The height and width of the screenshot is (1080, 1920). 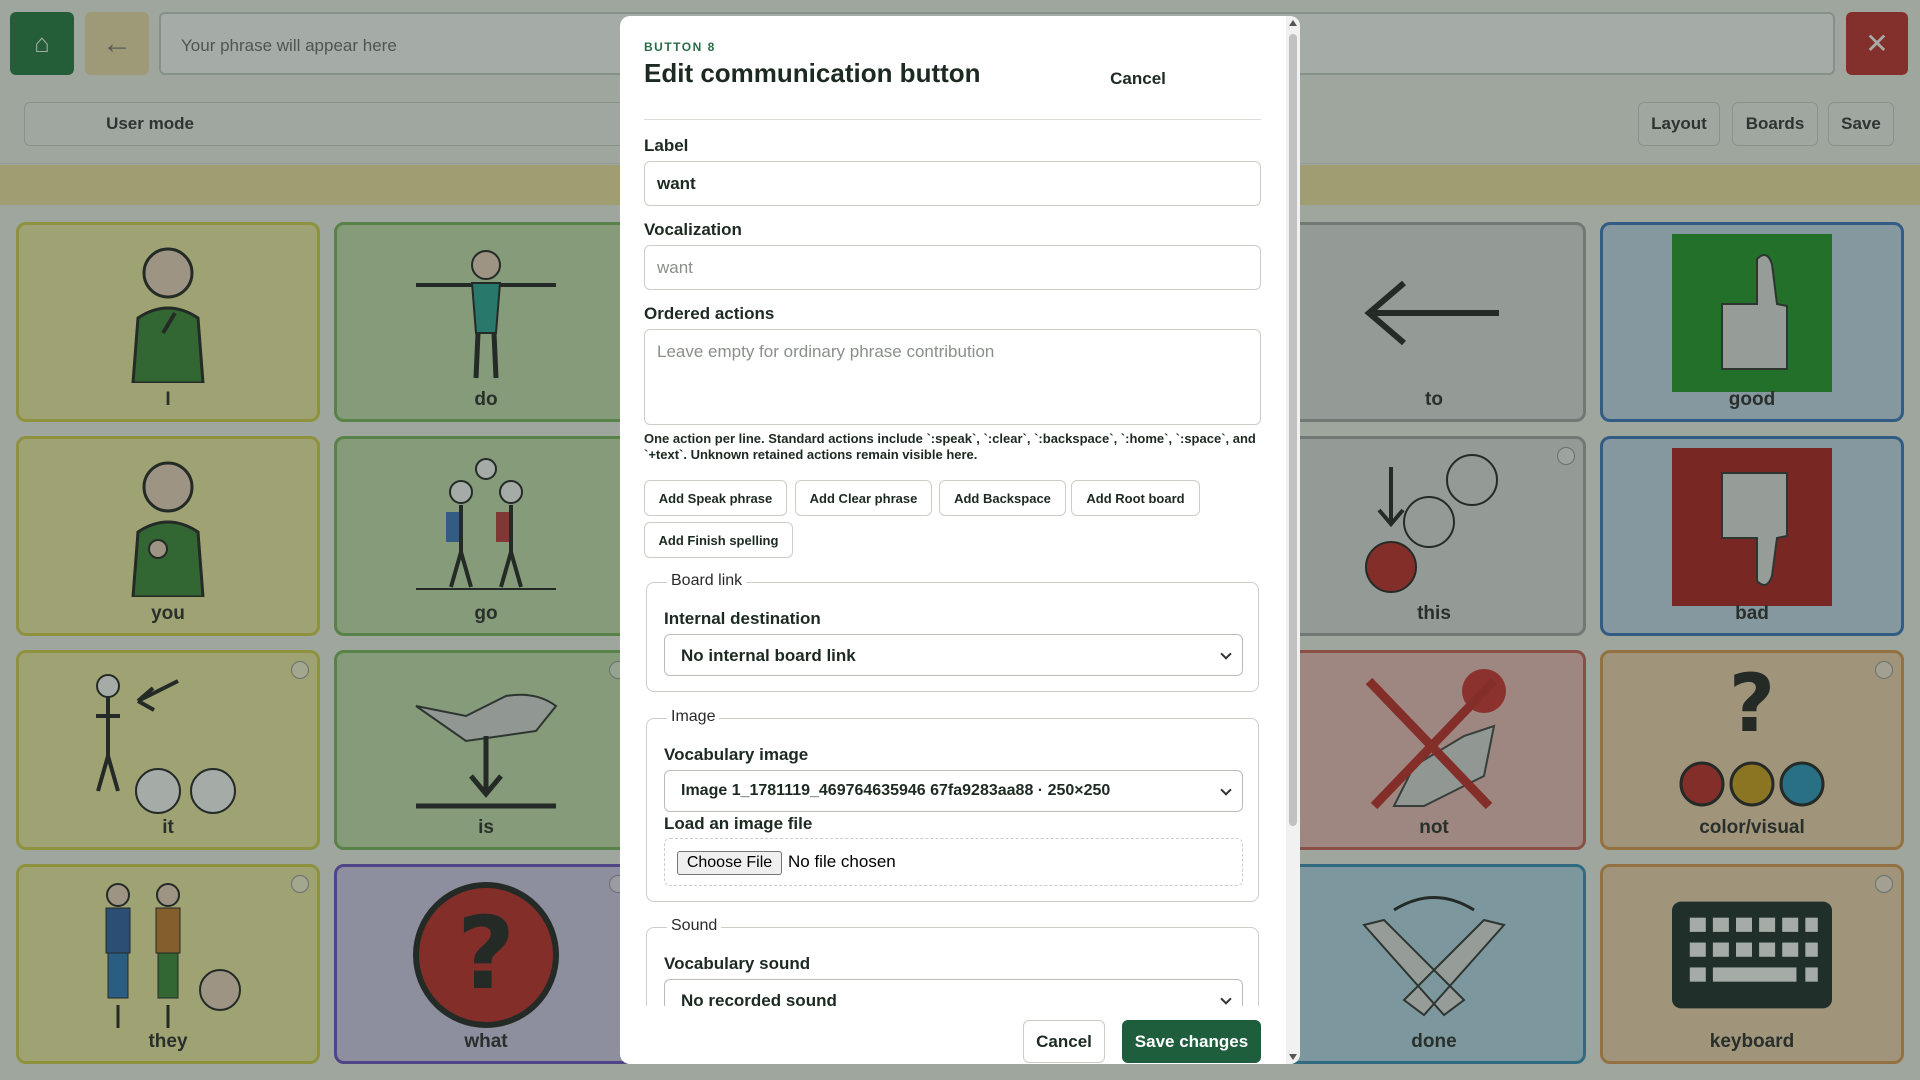 I want to click on image-file-dropzone: Choose File No file chosen, so click(x=953, y=862).